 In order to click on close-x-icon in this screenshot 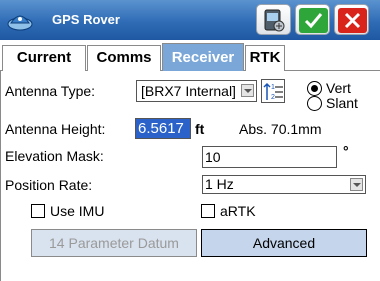, I will do `click(352, 20)`.